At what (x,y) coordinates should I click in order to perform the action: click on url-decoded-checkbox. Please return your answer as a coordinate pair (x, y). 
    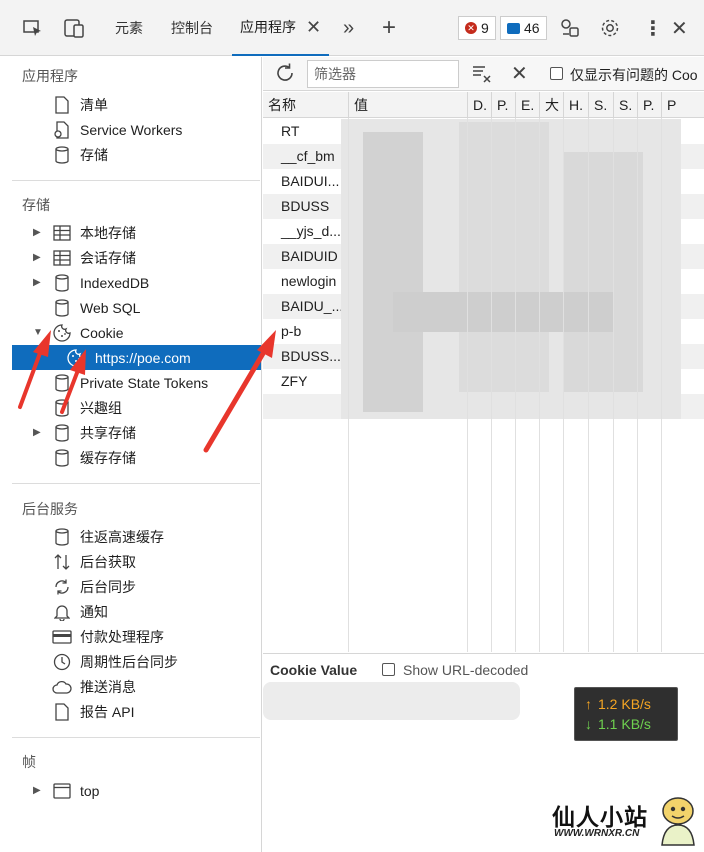
    Looking at the image, I should click on (388, 669).